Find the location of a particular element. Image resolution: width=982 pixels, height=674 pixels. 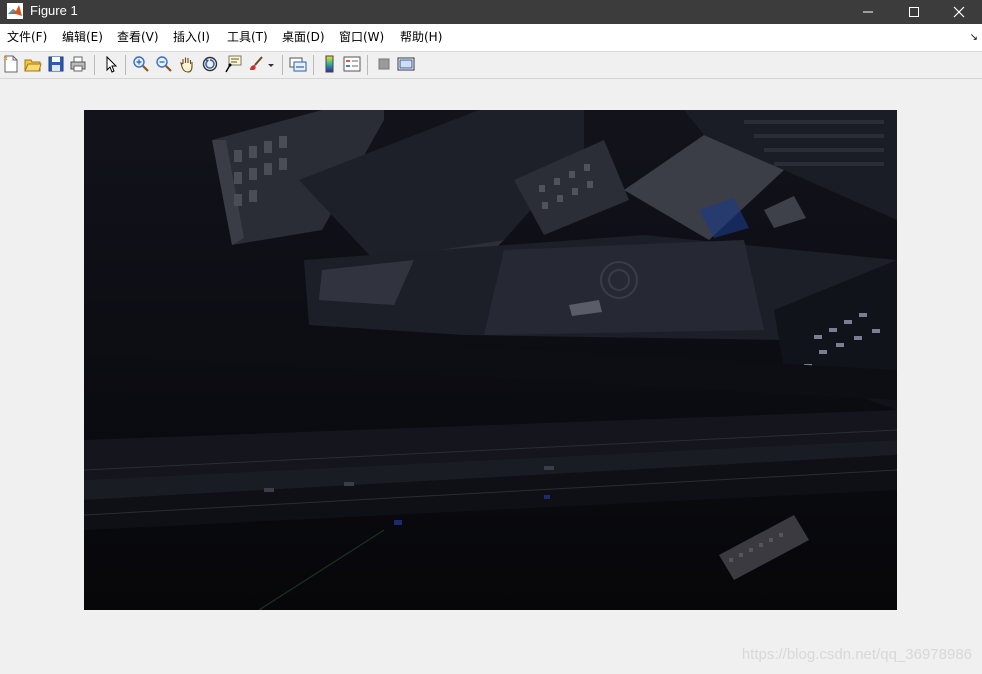

minimize-button is located at coordinates (868, 12).